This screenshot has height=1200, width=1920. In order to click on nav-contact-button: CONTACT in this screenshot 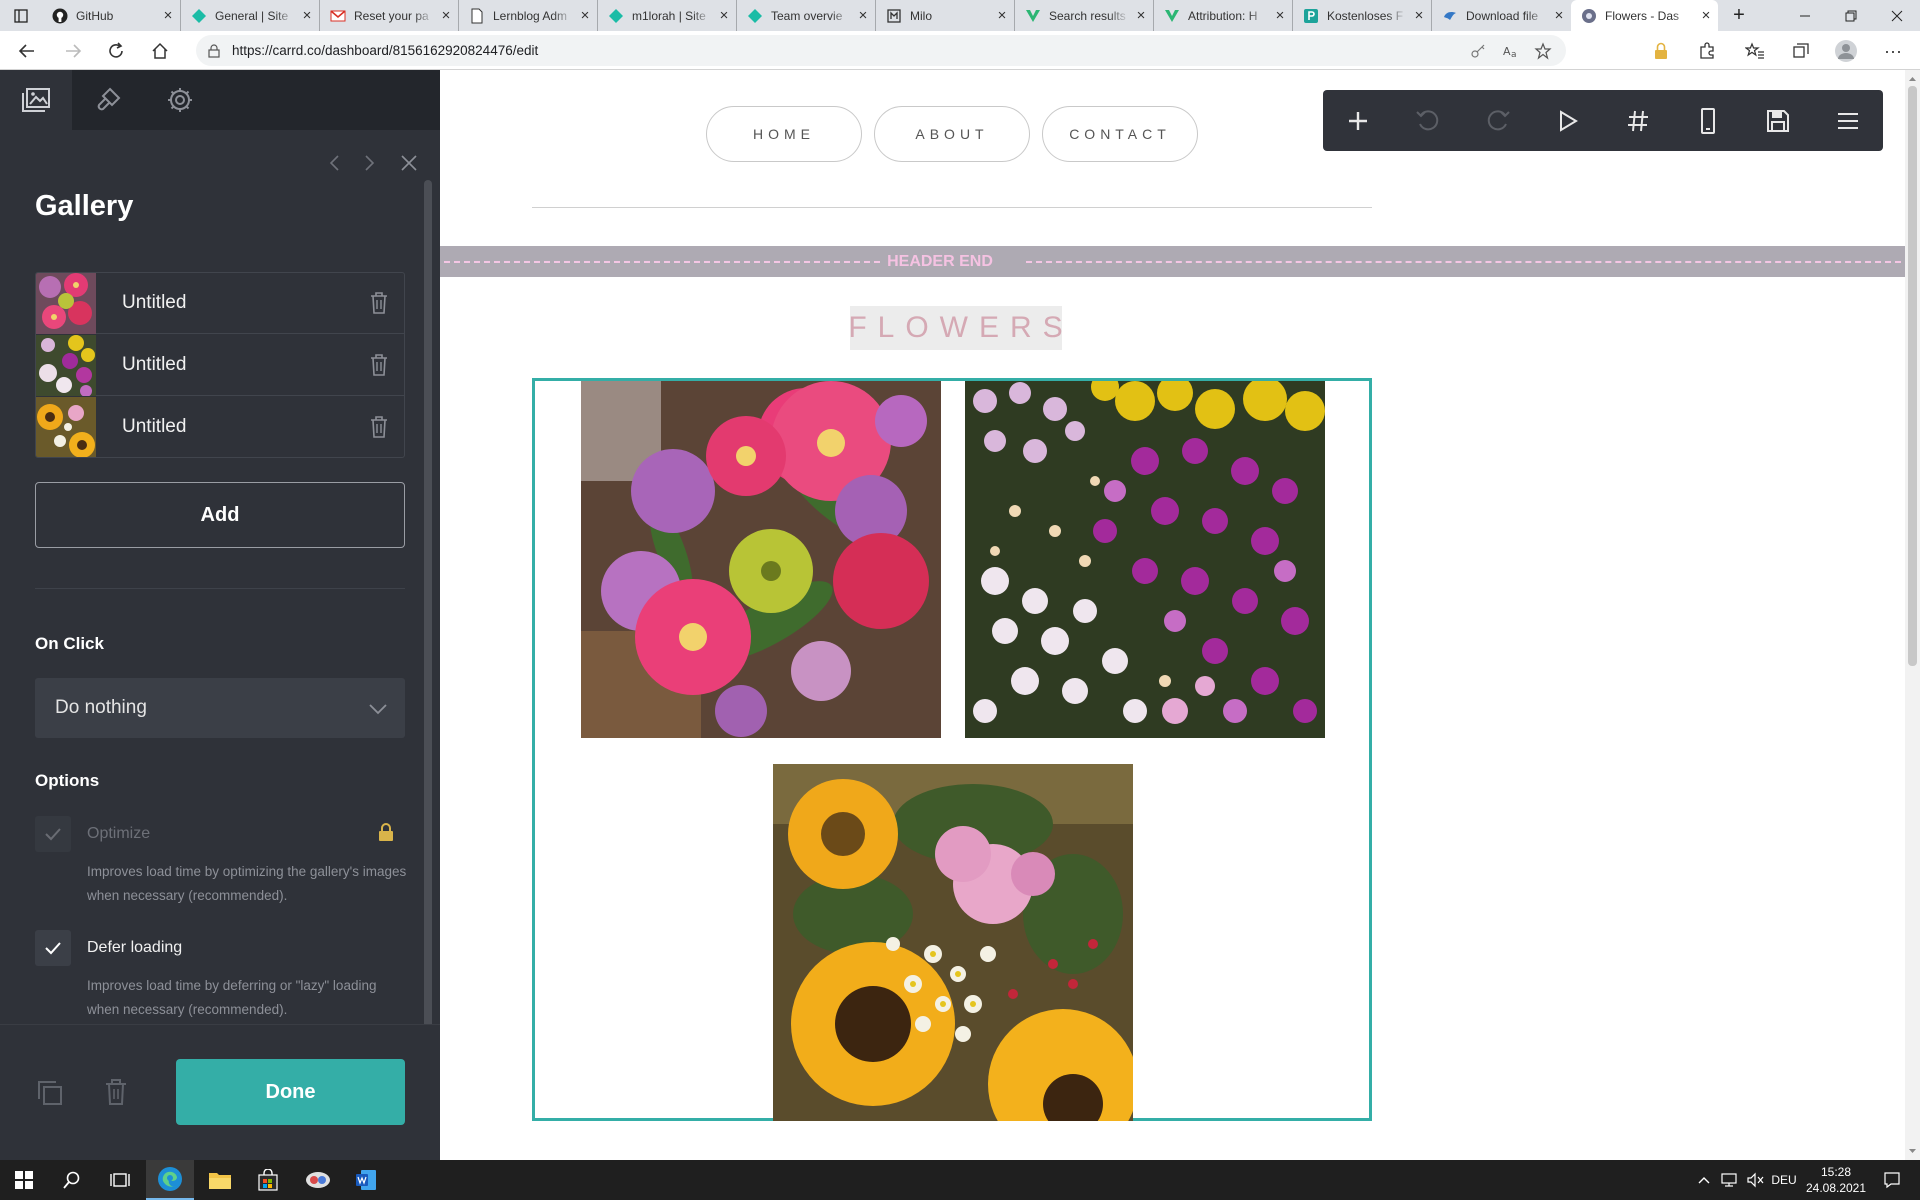, I will do `click(1120, 134)`.